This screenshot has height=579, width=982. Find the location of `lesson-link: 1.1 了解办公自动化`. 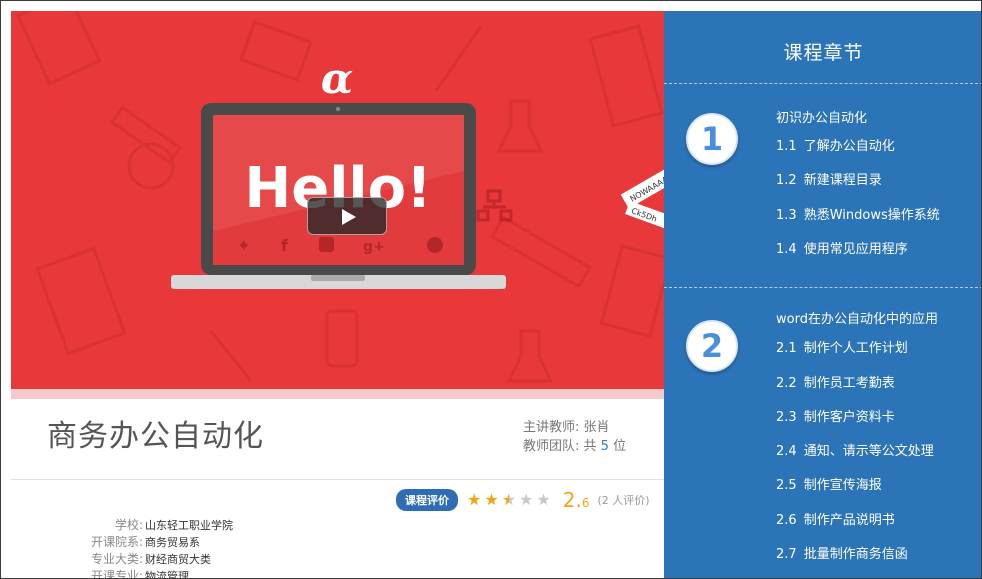

lesson-link: 1.1 了解办公自动化 is located at coordinates (835, 144).